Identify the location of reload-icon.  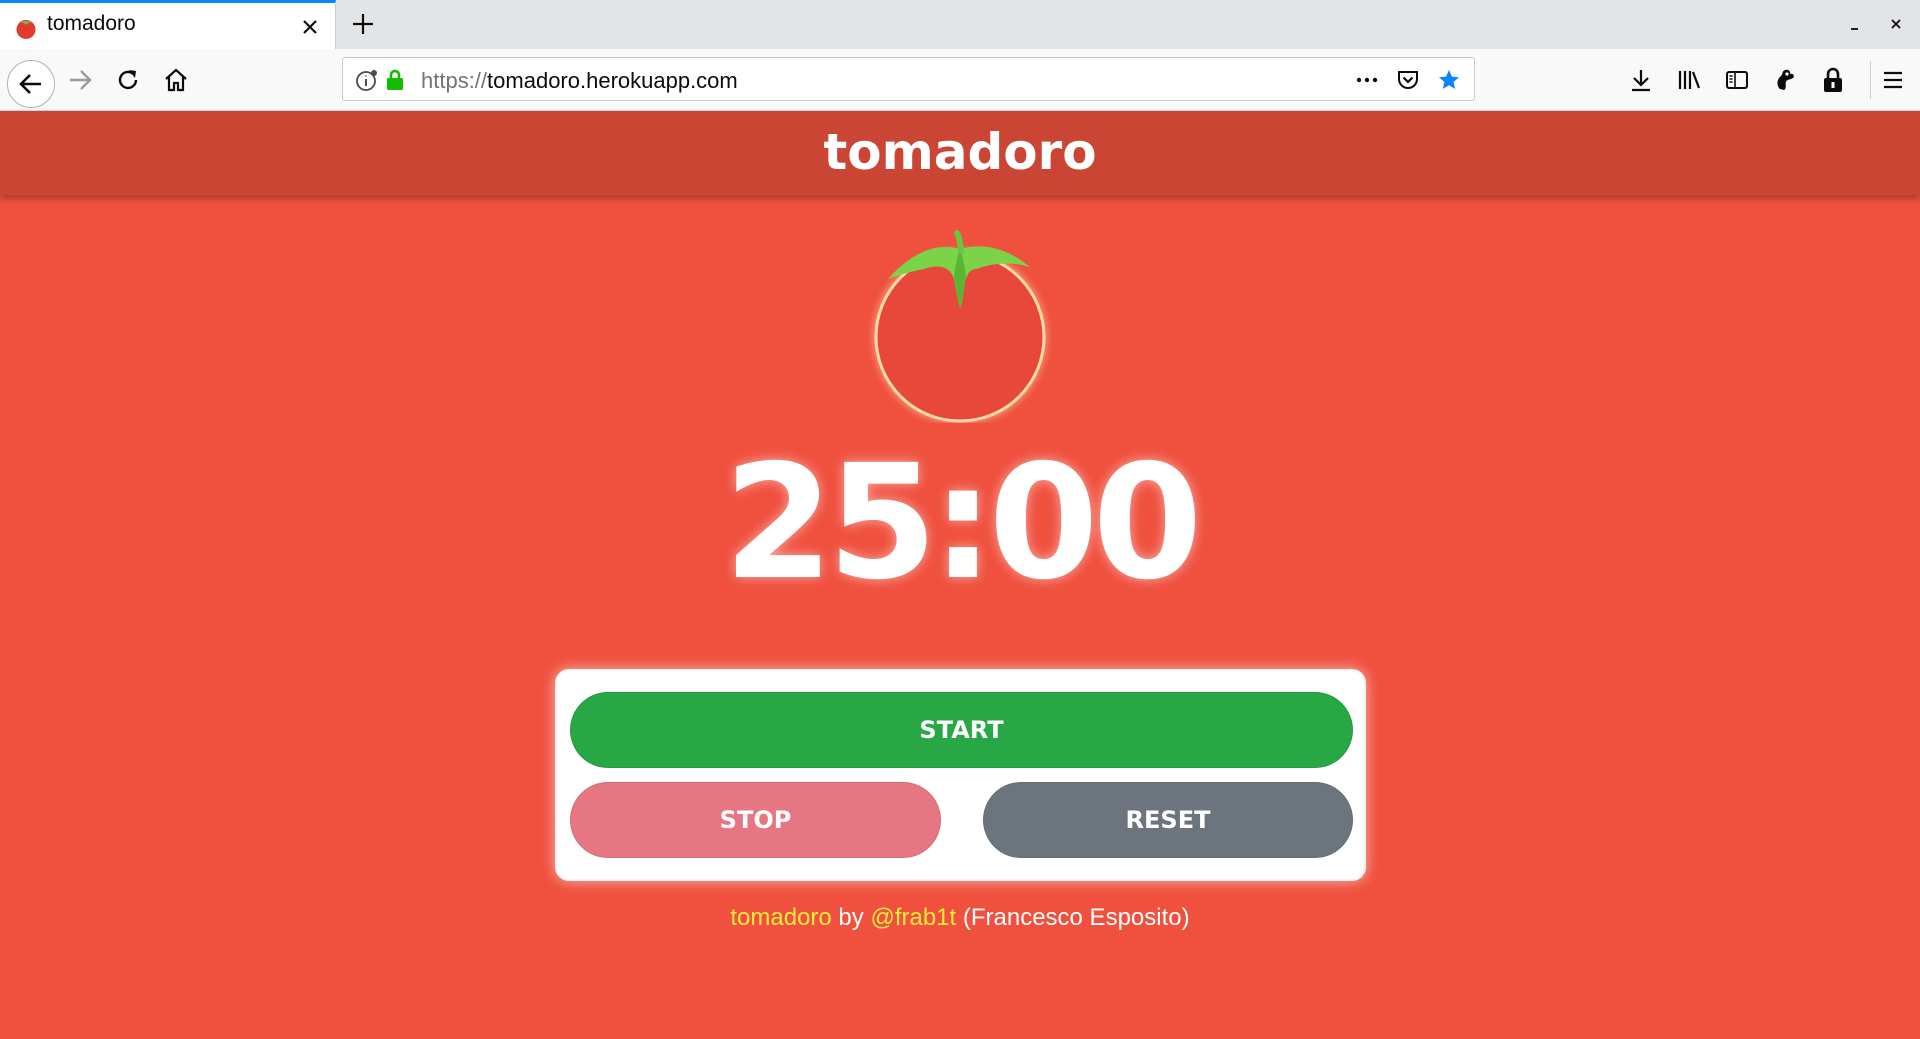
(128, 80).